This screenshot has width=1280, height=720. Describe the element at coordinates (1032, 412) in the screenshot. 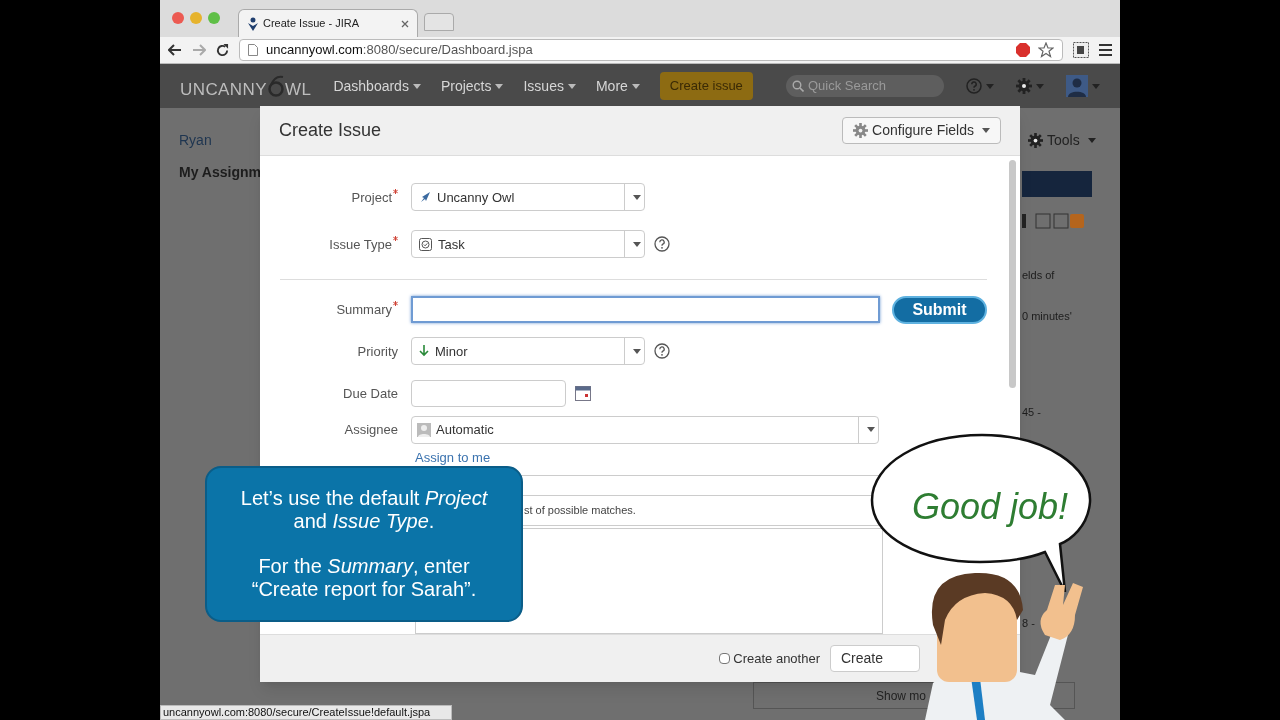

I see `text-fragment: 45 -` at that location.